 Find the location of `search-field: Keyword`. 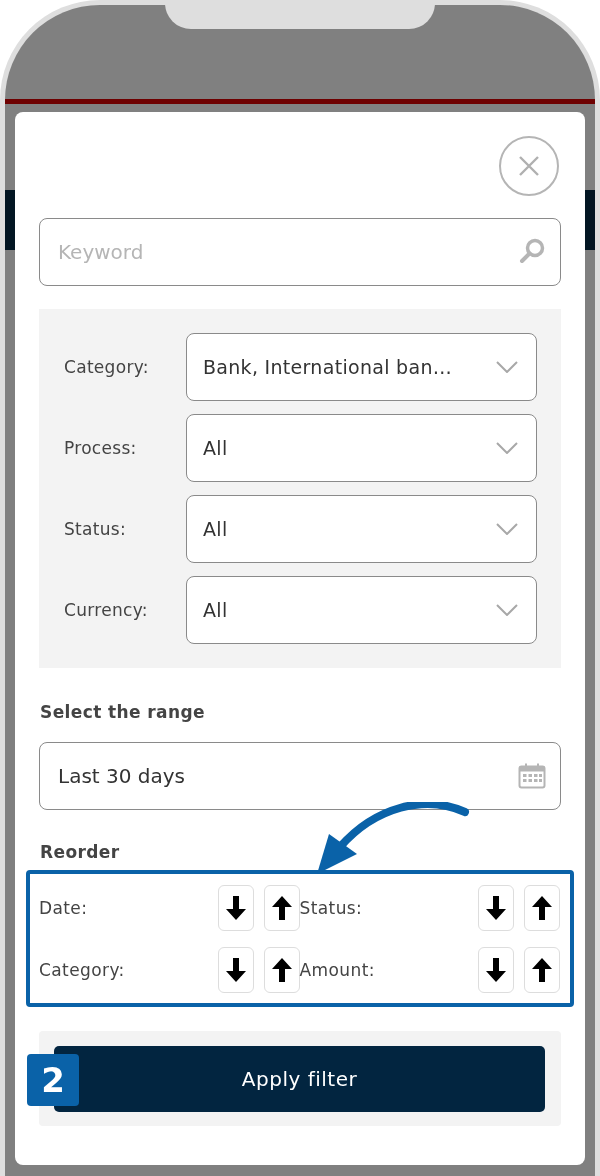

search-field: Keyword is located at coordinates (300, 252).